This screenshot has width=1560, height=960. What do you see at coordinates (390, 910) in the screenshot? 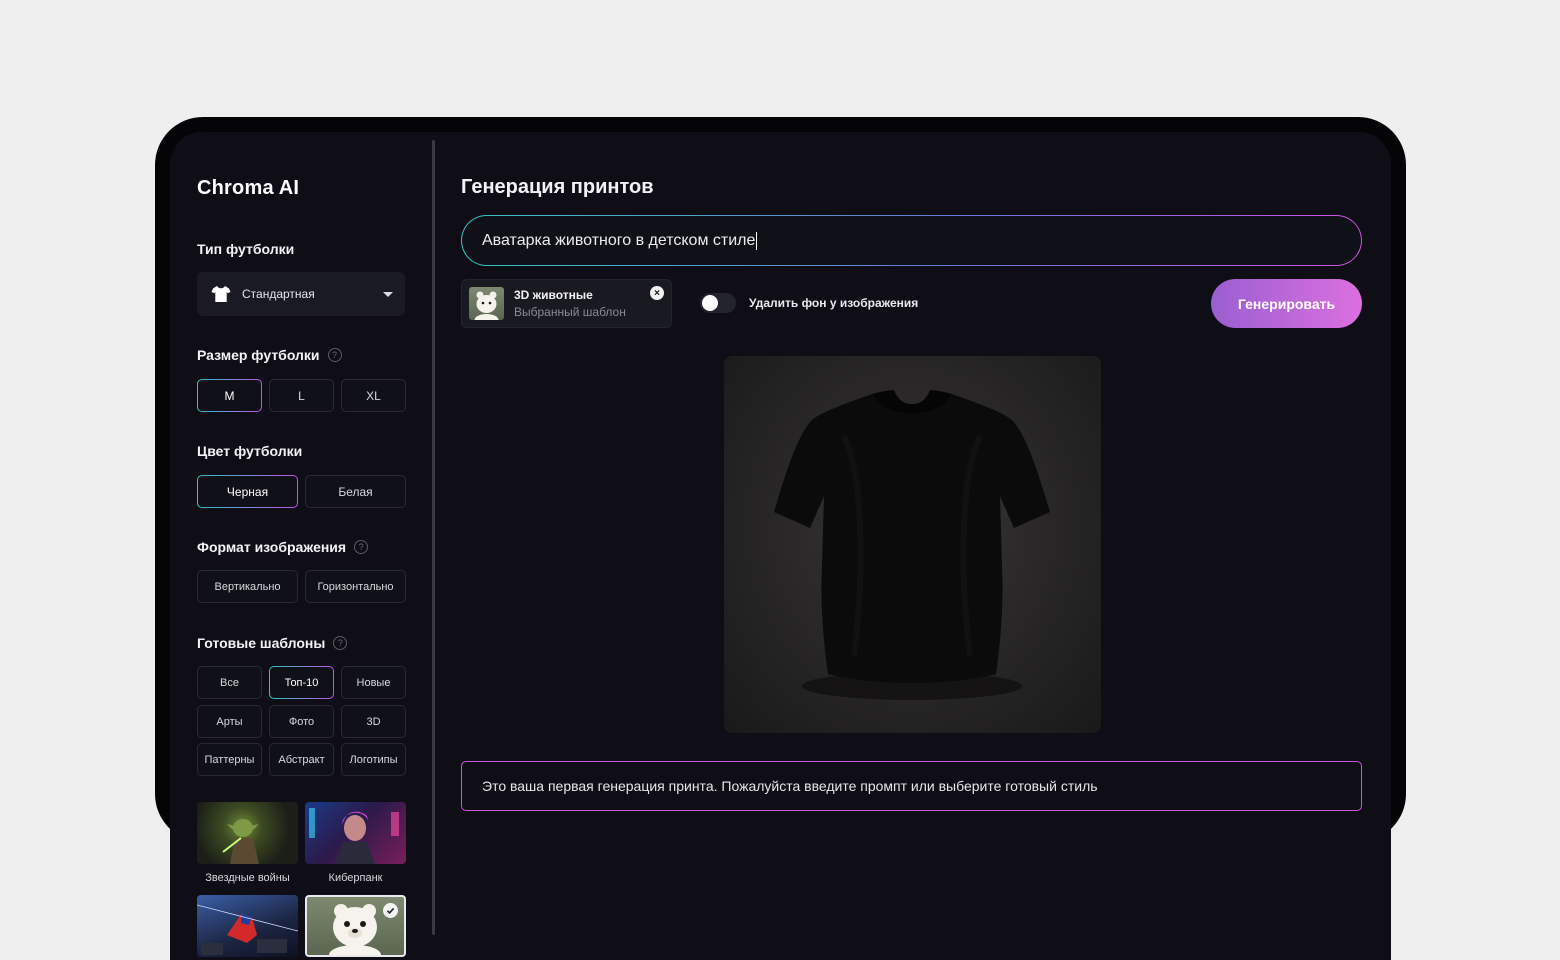
I see `checkmark-icon` at bounding box center [390, 910].